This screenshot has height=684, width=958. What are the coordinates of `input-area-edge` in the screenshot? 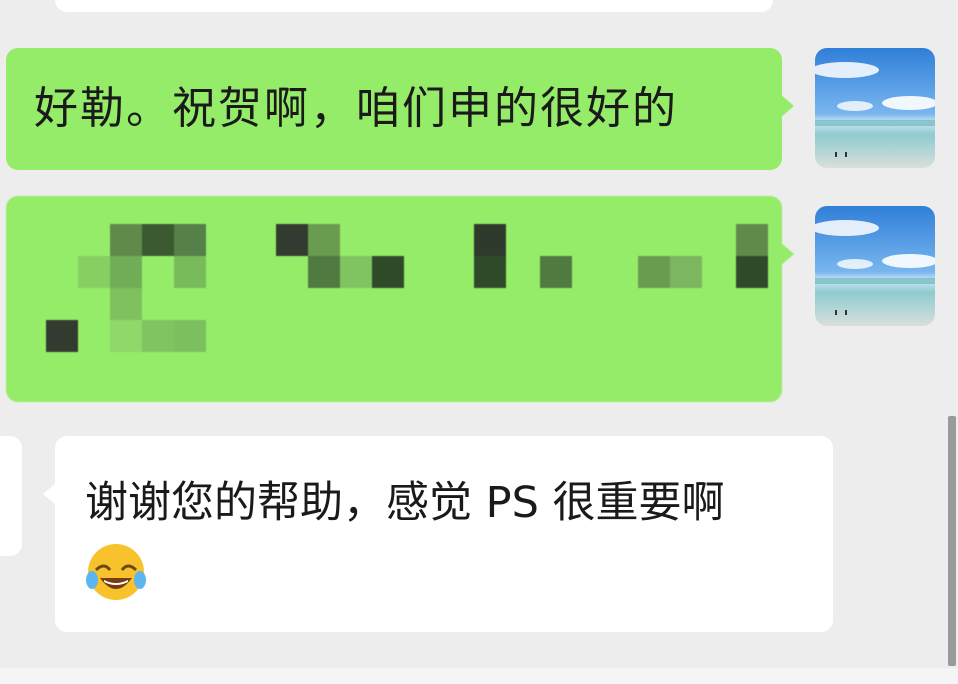 It's located at (479, 676).